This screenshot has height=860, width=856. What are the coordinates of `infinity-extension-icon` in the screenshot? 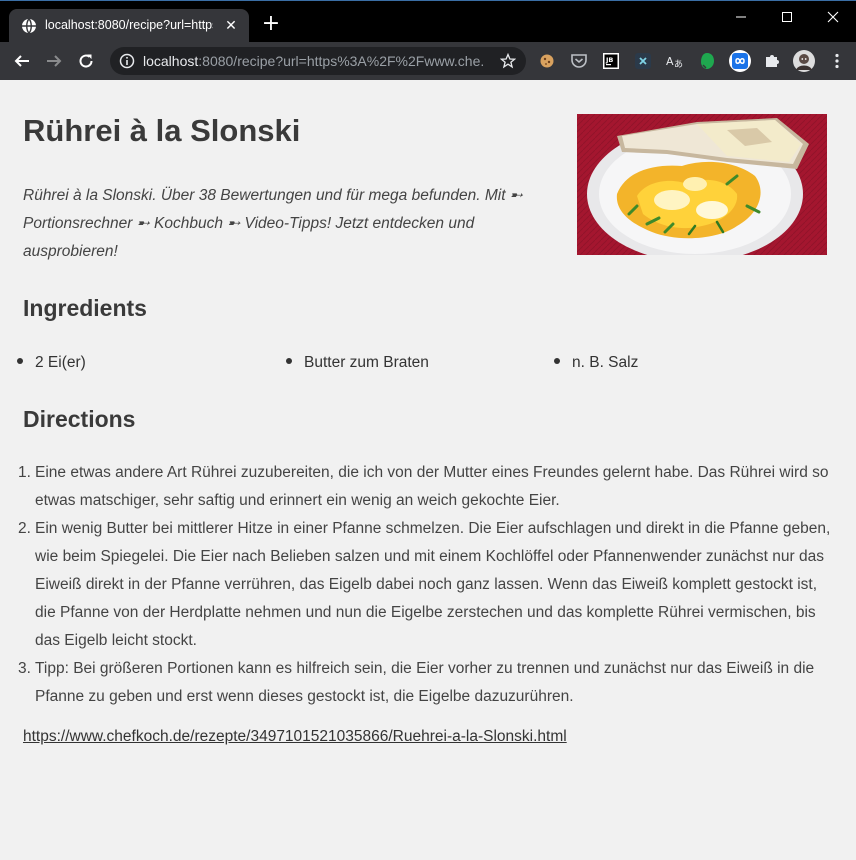 It's located at (740, 61).